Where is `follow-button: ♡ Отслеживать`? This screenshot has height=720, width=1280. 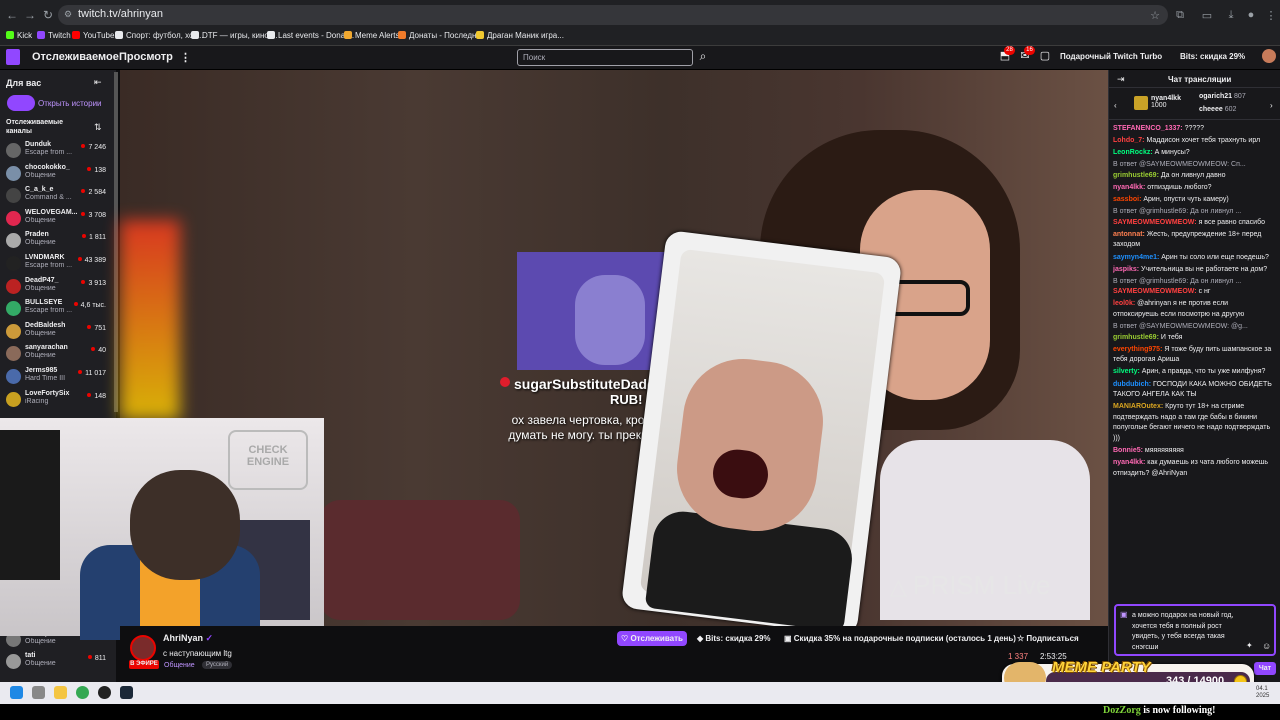 follow-button: ♡ Отслеживать is located at coordinates (652, 638).